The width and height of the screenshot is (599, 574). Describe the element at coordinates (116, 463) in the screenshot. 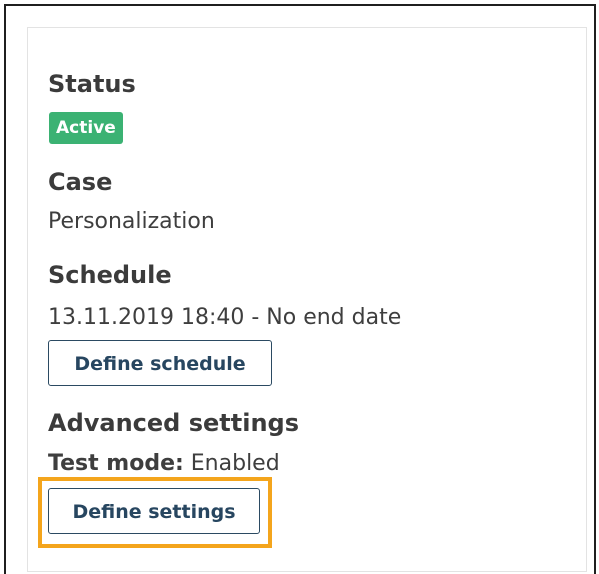

I see `test-mode-label: Test mode:` at that location.